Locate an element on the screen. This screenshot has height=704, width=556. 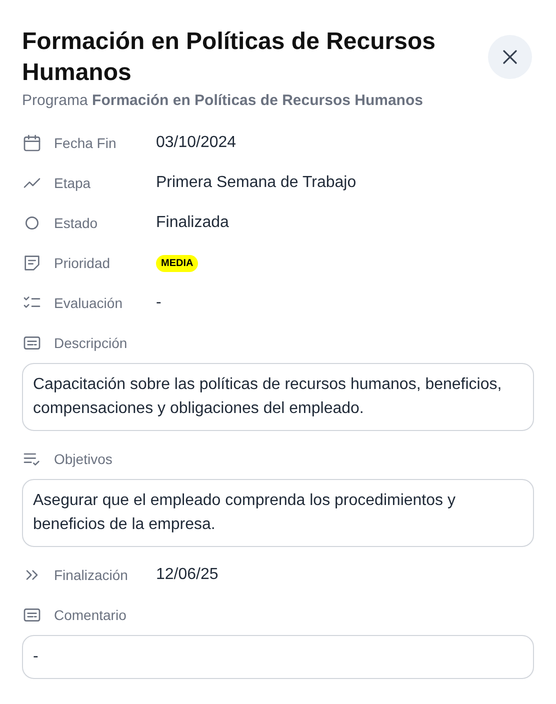
close-icon is located at coordinates (510, 57).